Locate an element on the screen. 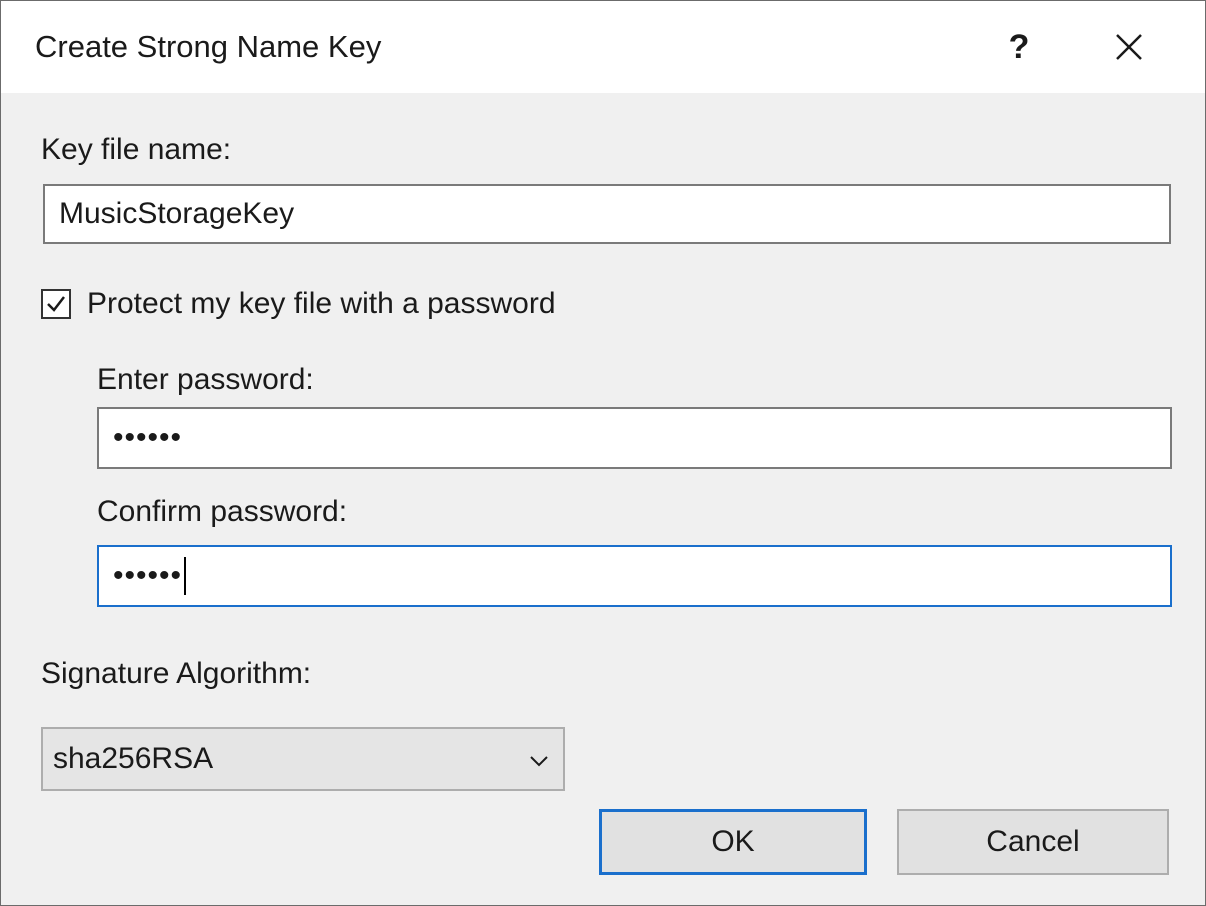 The width and height of the screenshot is (1206, 906). key-file-name-input: MusicStorageKey is located at coordinates (607, 214).